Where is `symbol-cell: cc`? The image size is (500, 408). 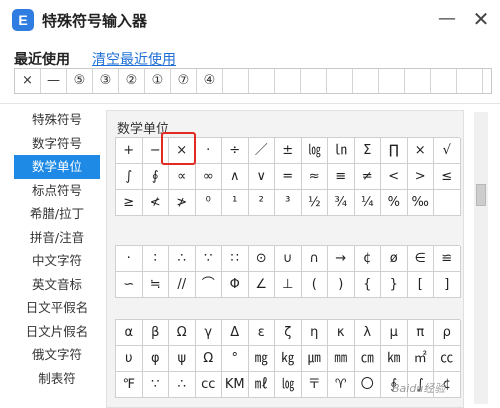 symbol-cell: cc is located at coordinates (208, 385).